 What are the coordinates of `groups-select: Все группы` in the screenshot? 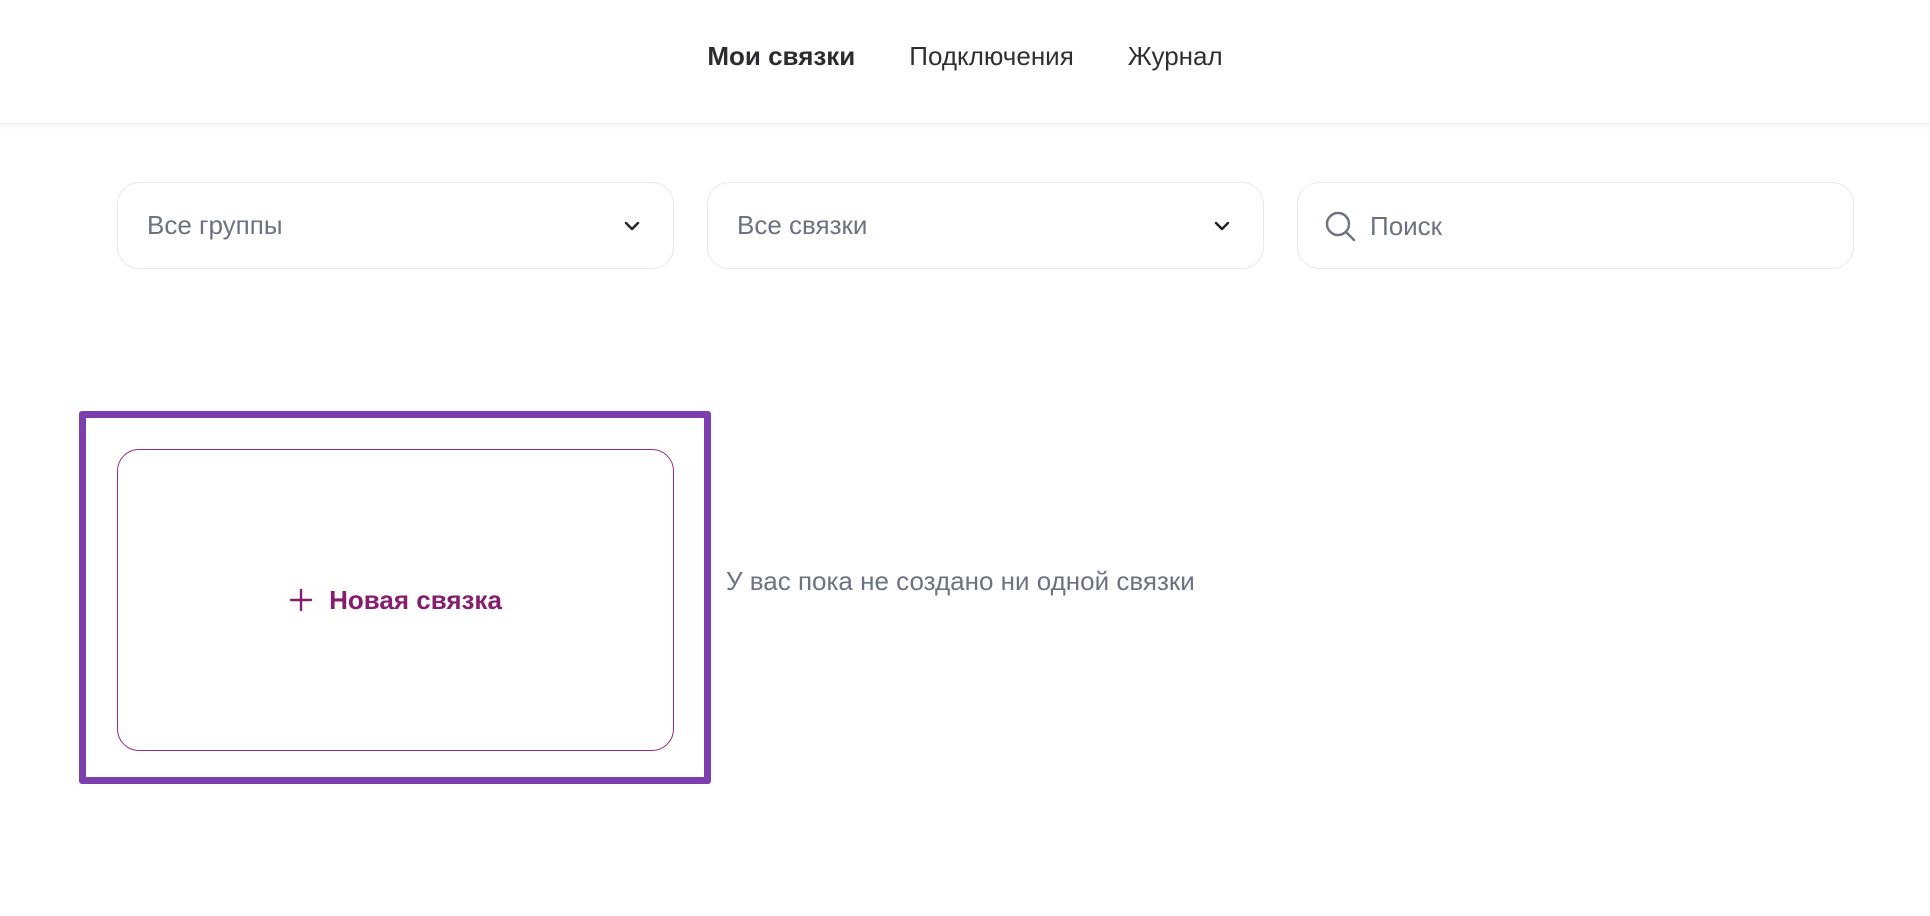 It's located at (395, 225).